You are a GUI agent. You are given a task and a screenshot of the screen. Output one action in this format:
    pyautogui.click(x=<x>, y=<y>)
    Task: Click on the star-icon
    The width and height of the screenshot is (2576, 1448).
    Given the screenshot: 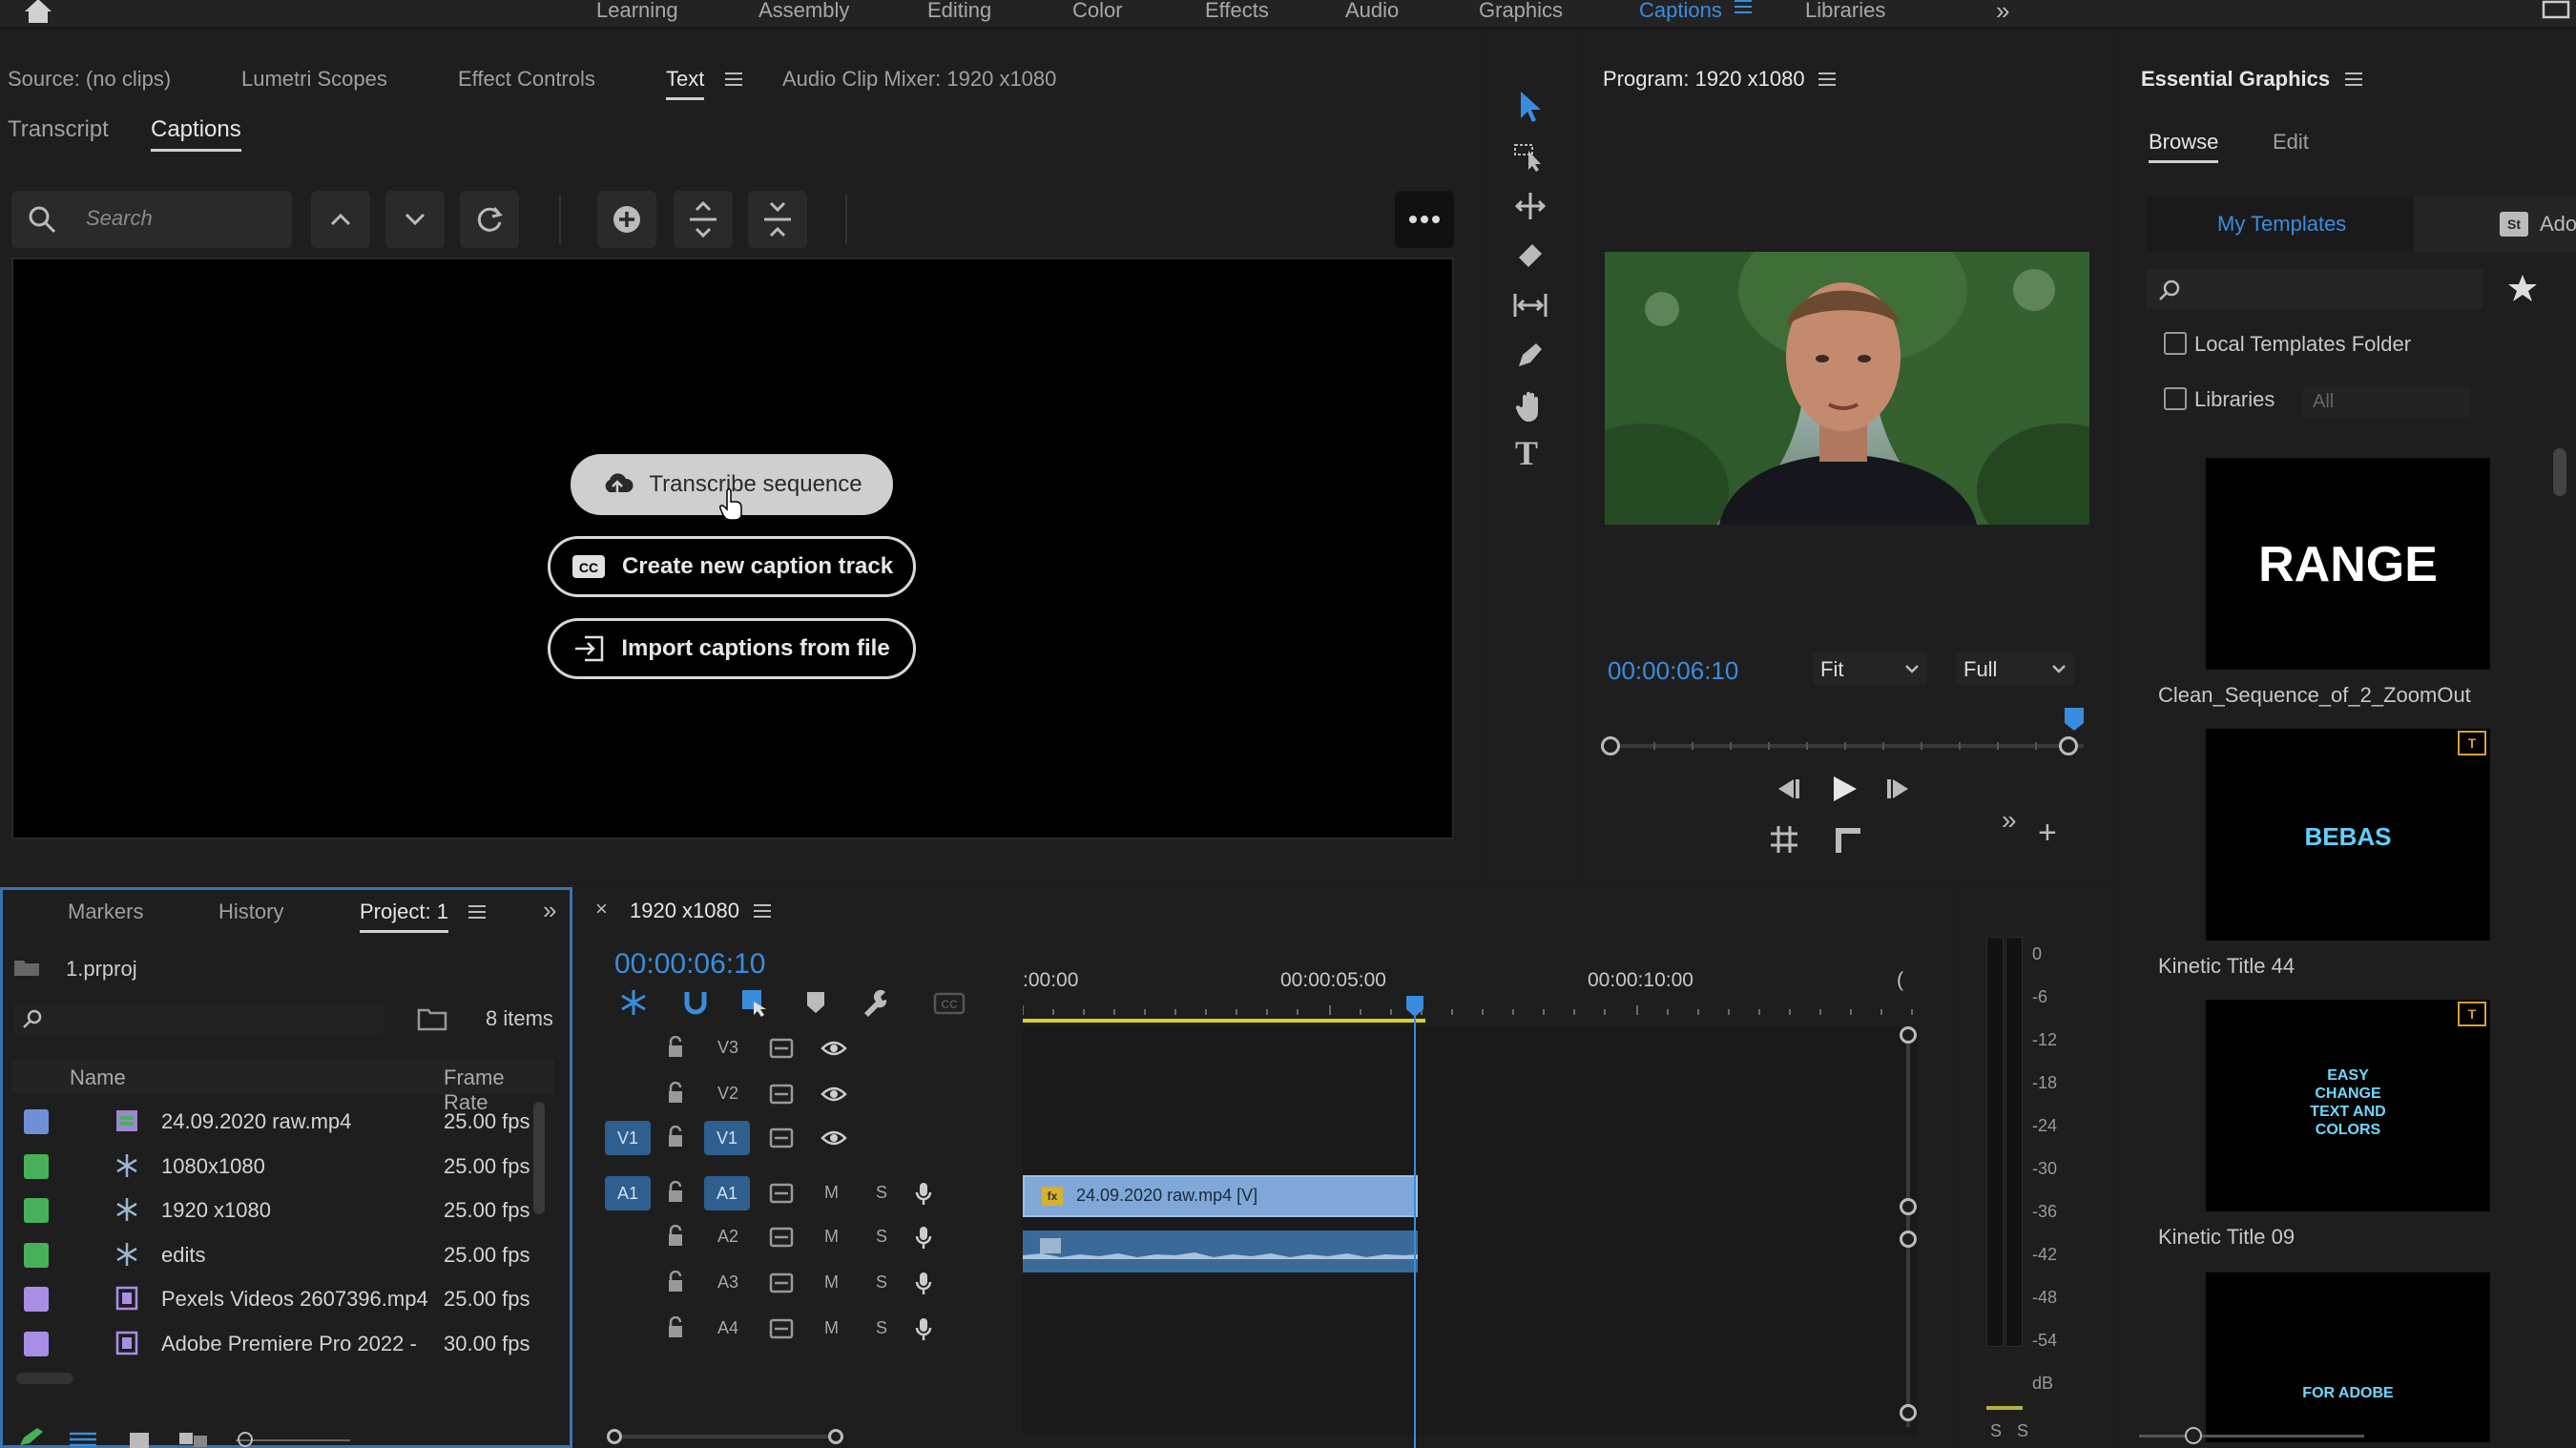 What is the action you would take?
    pyautogui.click(x=2522, y=288)
    